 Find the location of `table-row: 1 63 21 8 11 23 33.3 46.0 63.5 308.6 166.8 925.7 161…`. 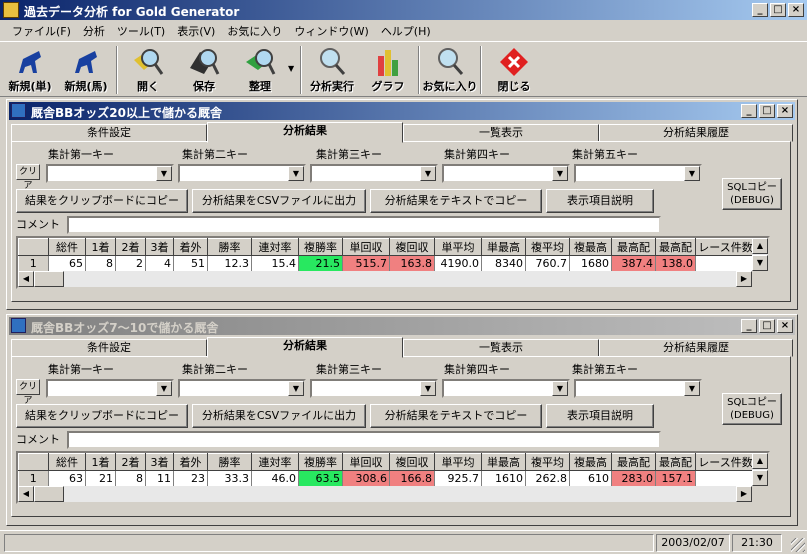

table-row: 1 63 21 8 11 23 33.3 46.0 63.5 308.6 166.8 925.7 161… is located at coordinates (387, 478).